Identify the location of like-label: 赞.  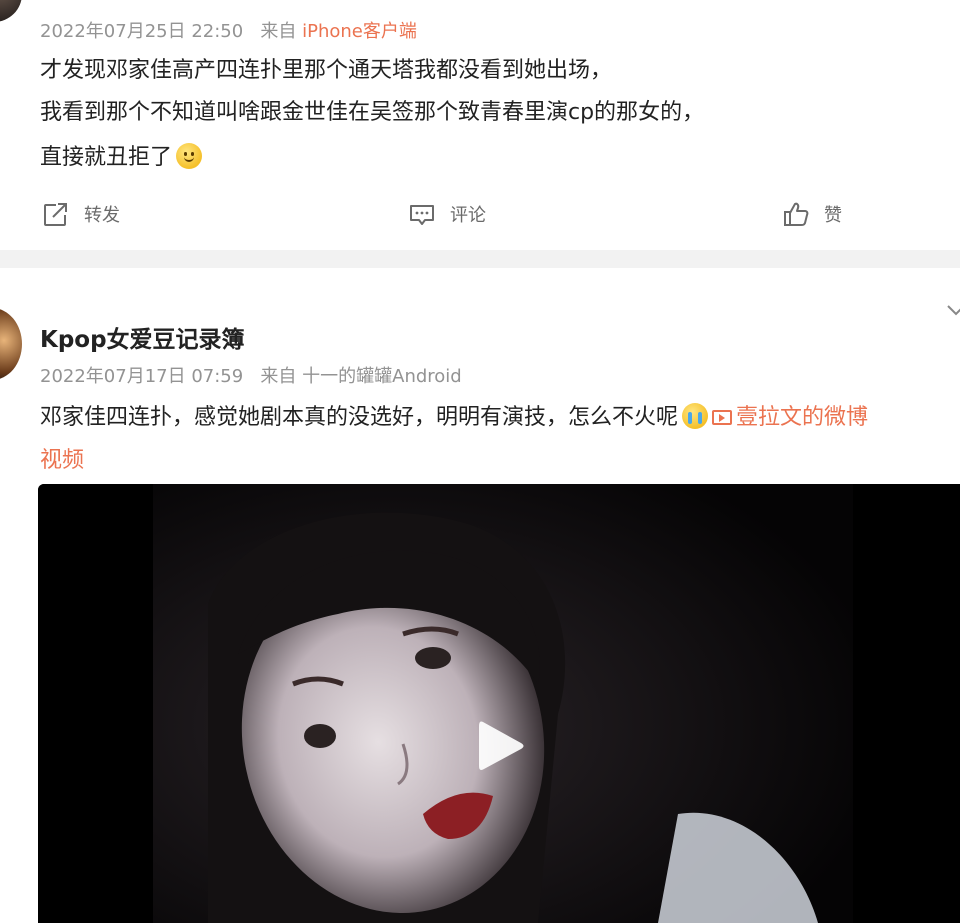
(833, 215).